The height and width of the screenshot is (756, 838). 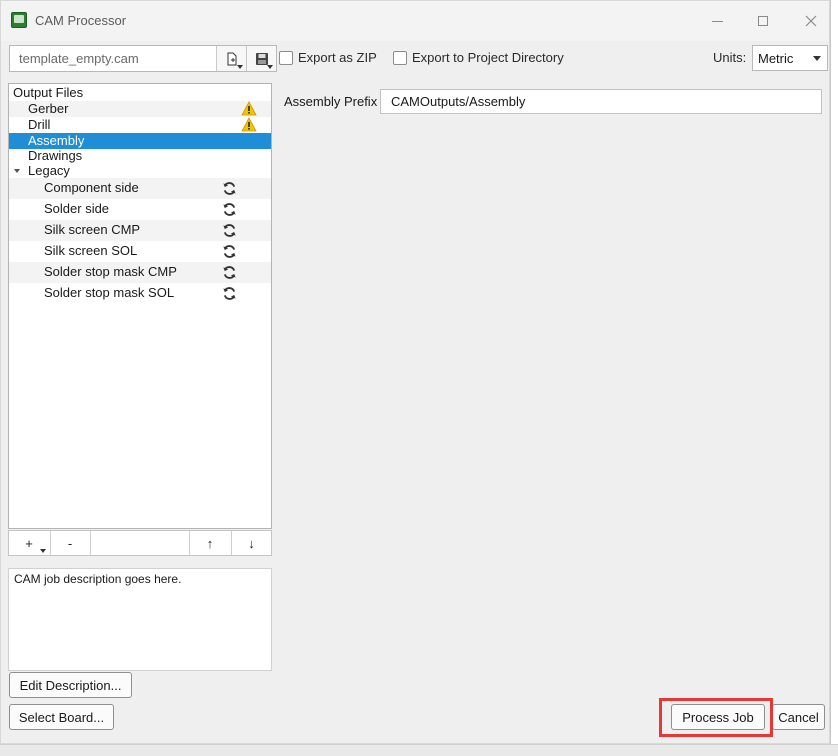 I want to click on tree-button-bar: + - ↑ ↓, so click(x=140, y=543).